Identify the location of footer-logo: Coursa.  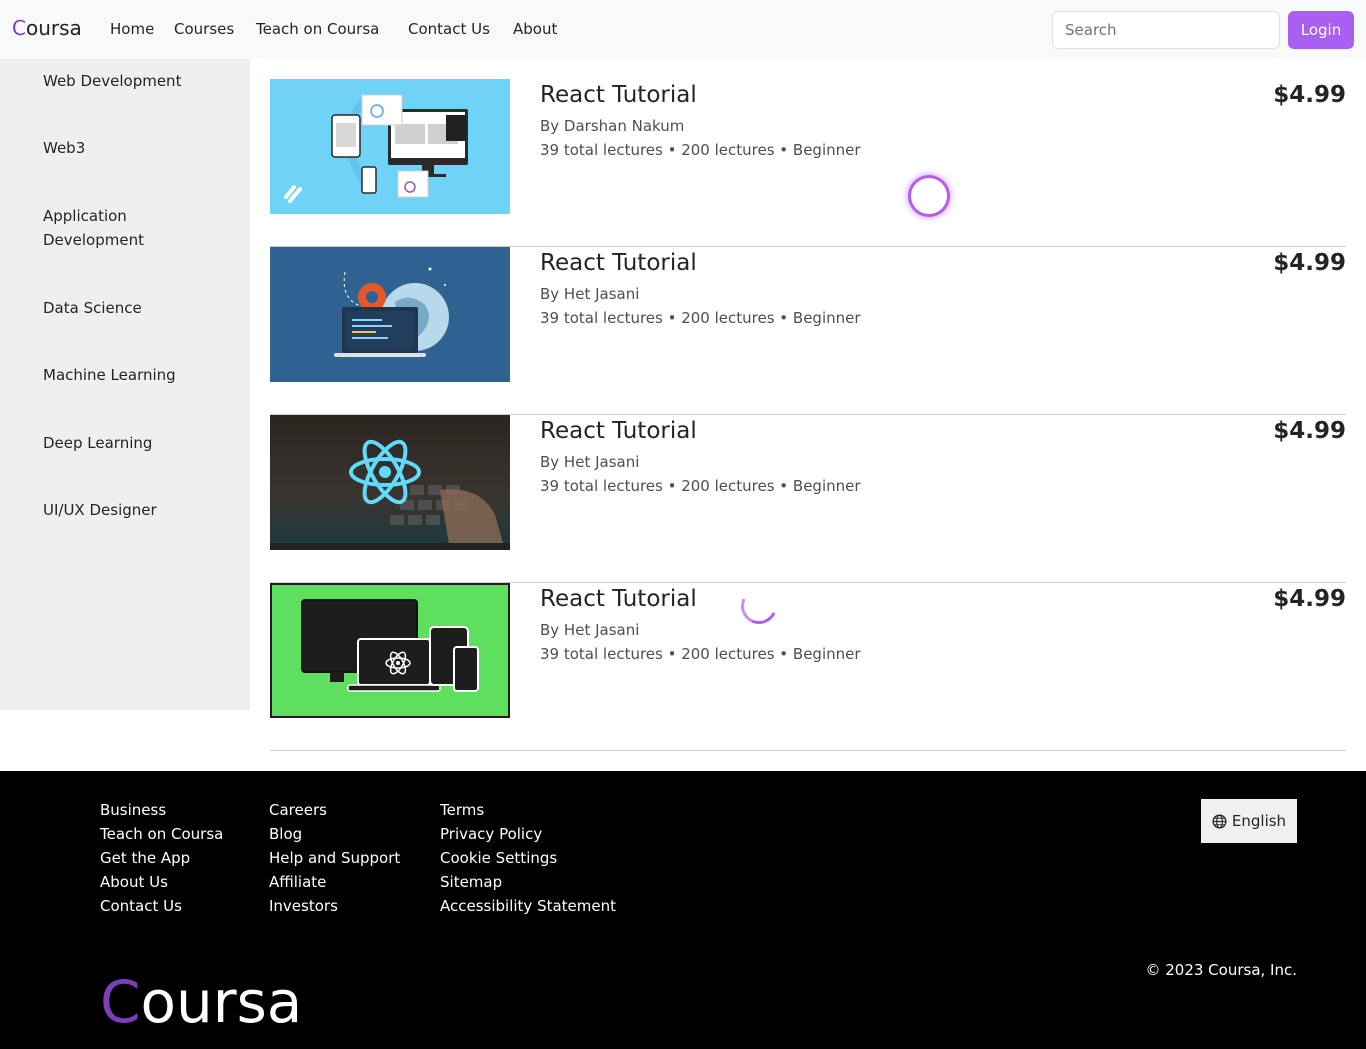
(201, 1002).